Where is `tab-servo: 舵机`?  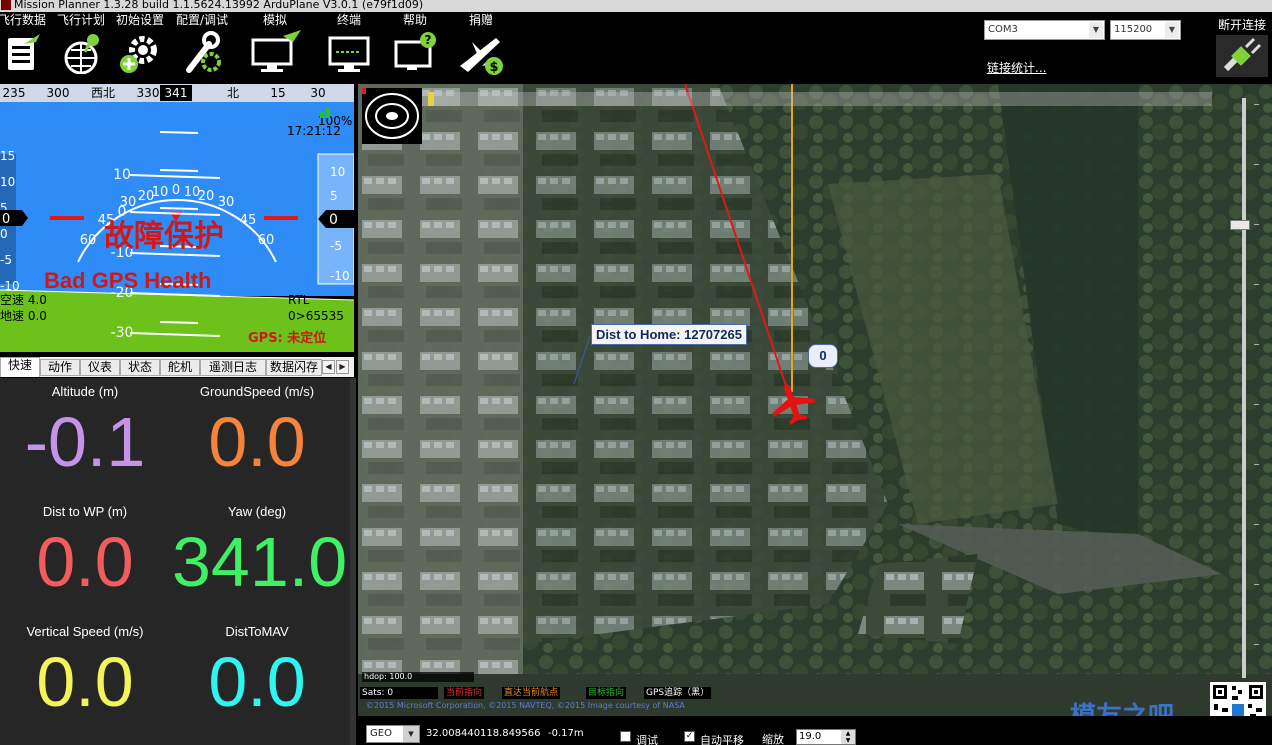
tab-servo: 舵机 is located at coordinates (180, 367).